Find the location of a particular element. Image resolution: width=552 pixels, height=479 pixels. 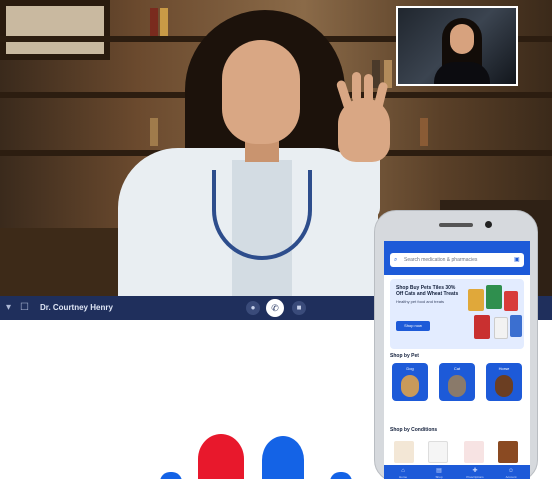

app-header: ⌕ Search medication & pharmacies ▣ is located at coordinates (457, 258).